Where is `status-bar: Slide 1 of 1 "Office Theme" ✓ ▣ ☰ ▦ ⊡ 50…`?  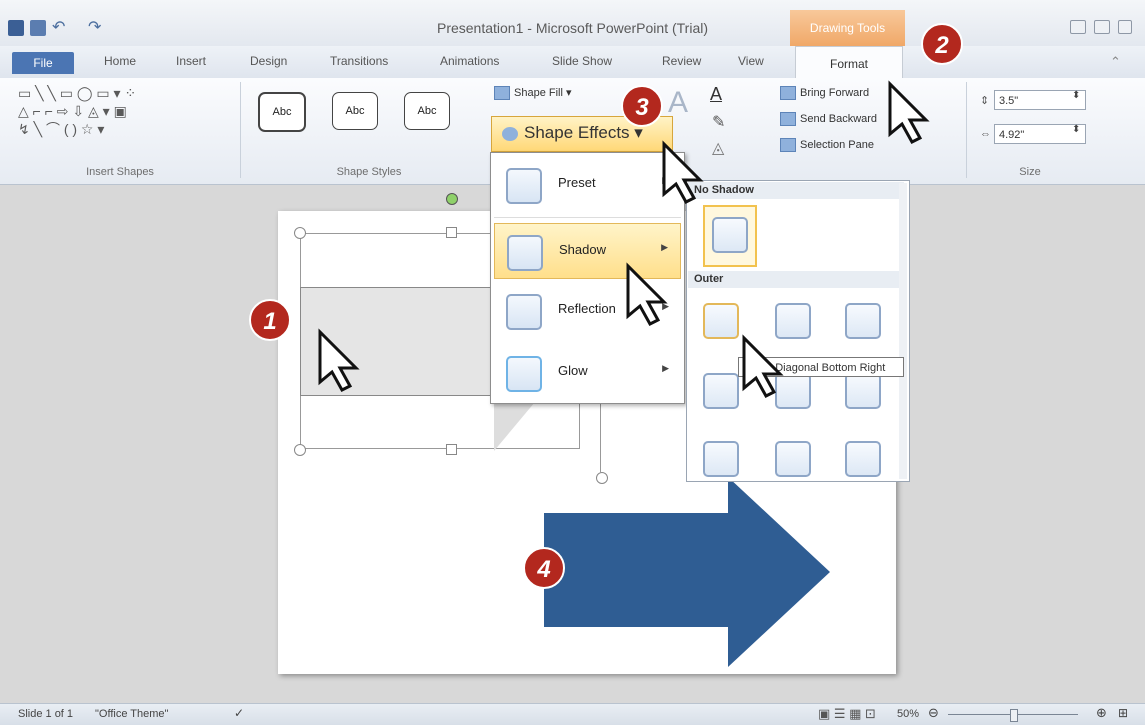
status-bar: Slide 1 of 1 "Office Theme" ✓ ▣ ☰ ▦ ⊡ 50… is located at coordinates (572, 714).